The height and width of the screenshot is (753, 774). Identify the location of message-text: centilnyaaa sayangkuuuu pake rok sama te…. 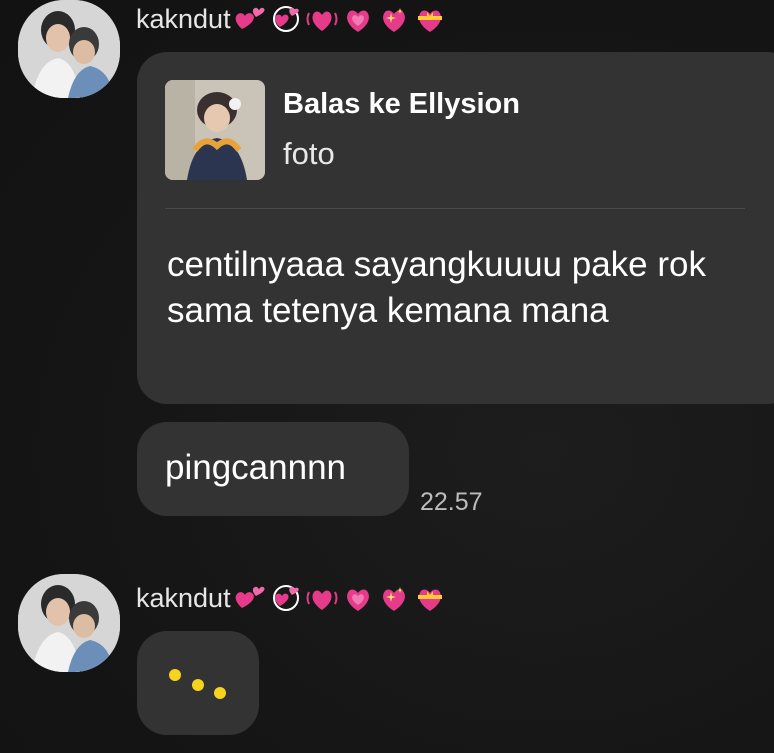
(436, 287).